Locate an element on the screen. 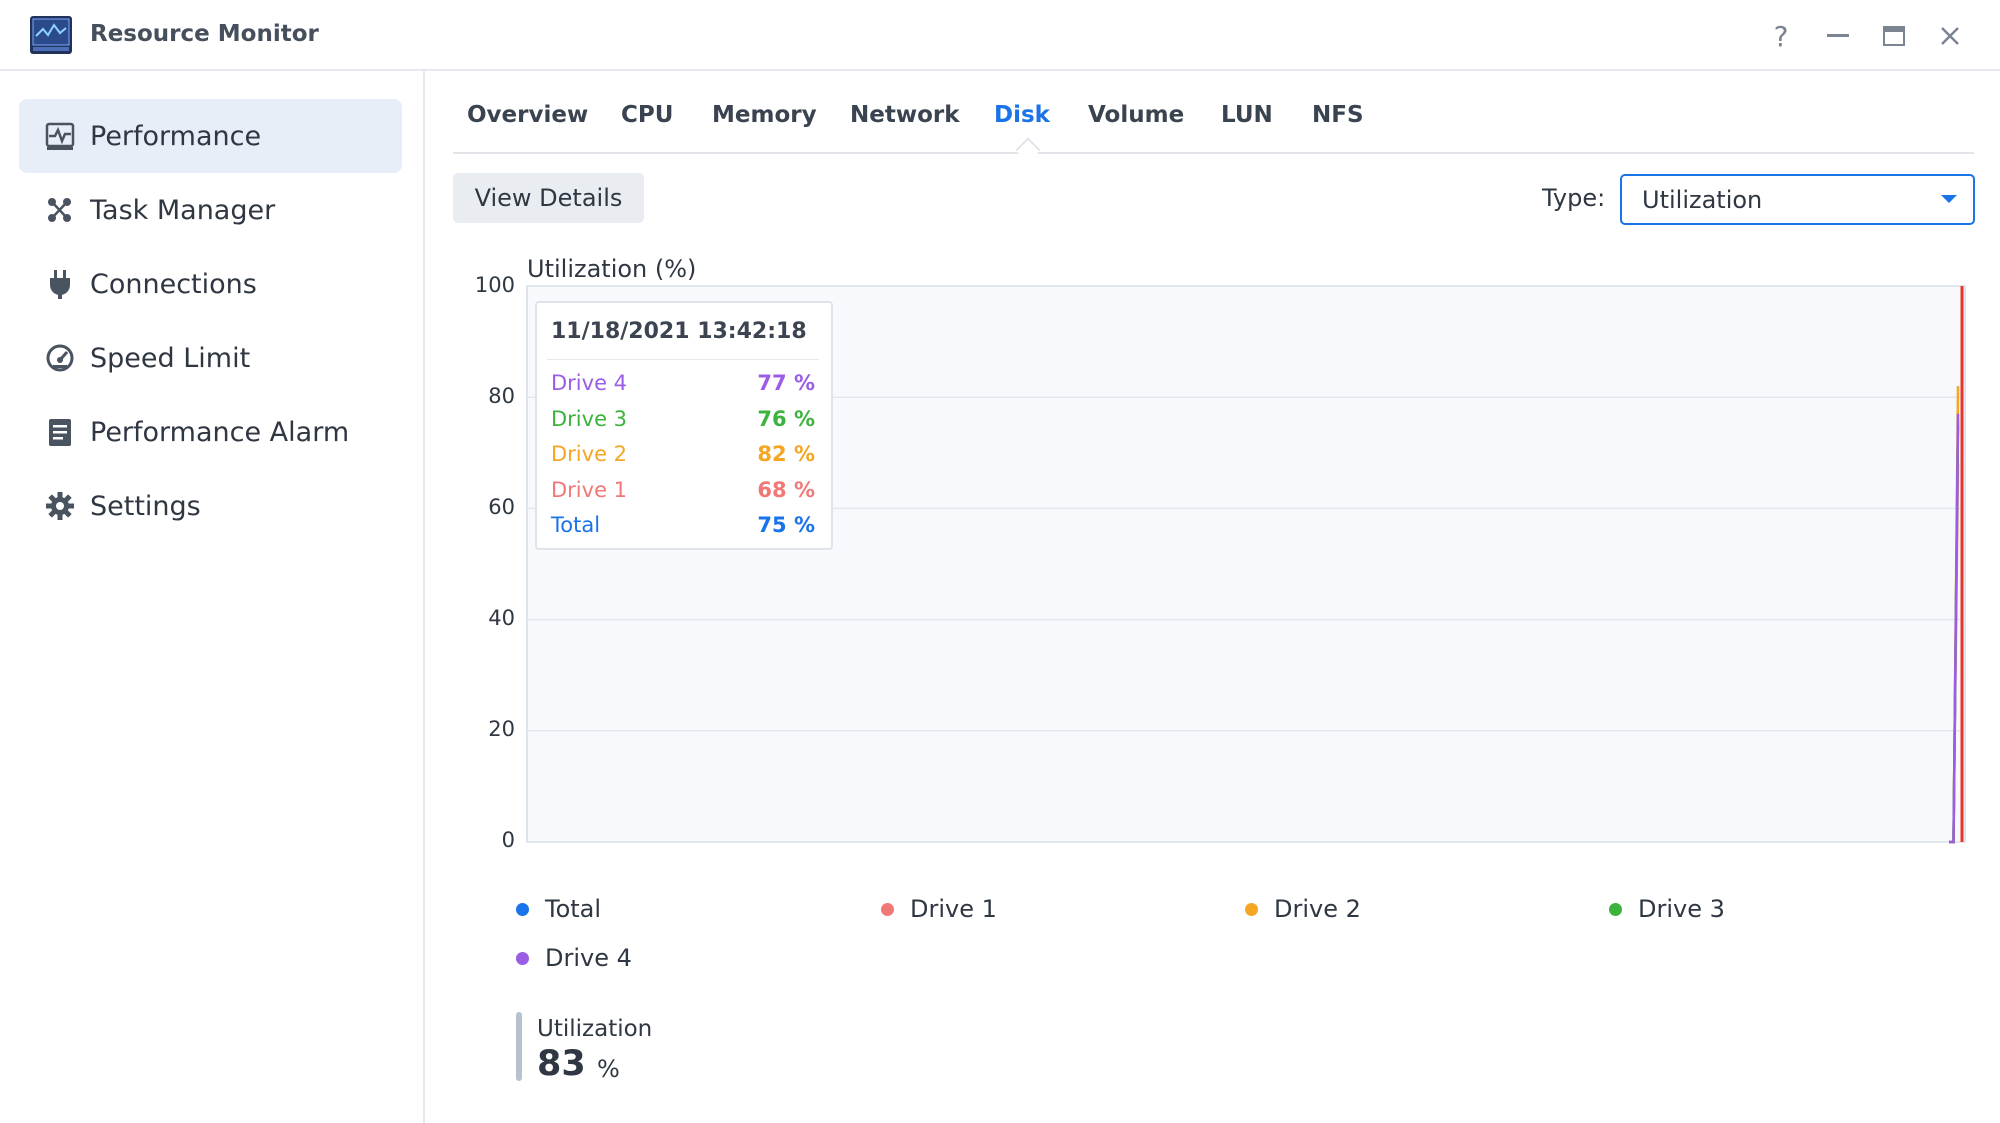  legend-item-total: Total is located at coordinates (558, 909).